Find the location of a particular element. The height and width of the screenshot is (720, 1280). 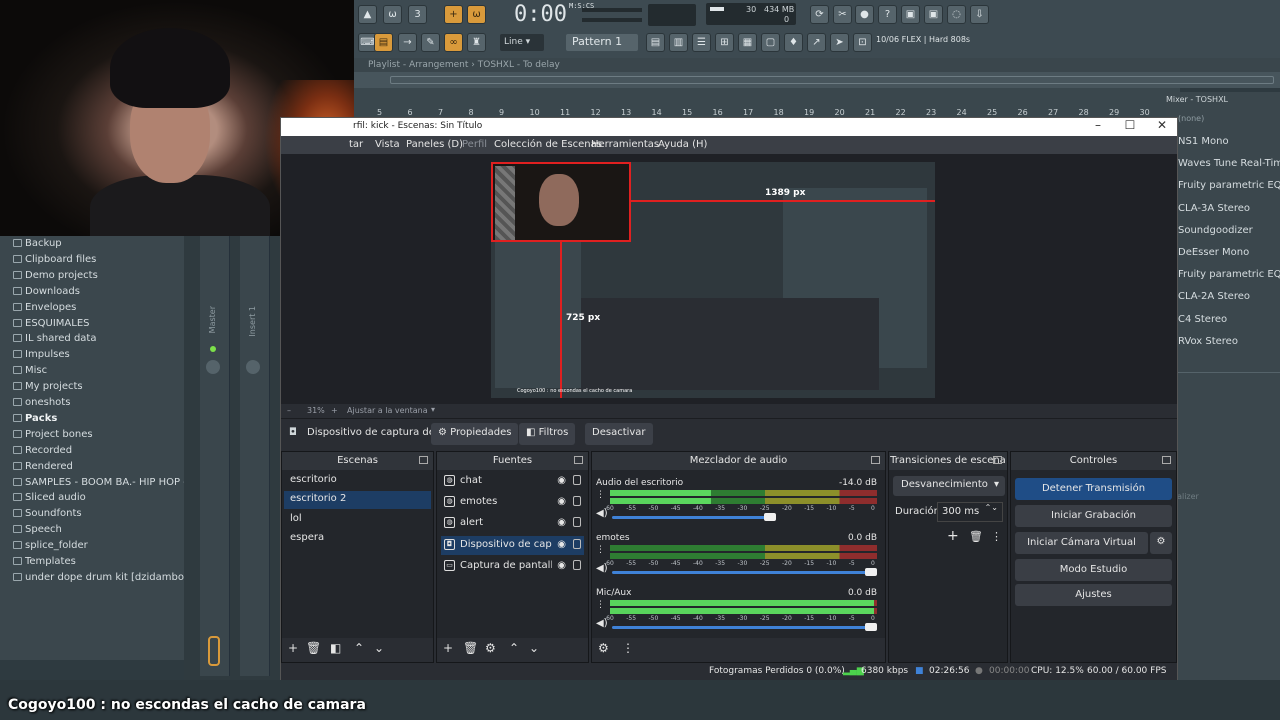

fx-slot: Waves Tune Real-Time is located at coordinates (1229, 163).